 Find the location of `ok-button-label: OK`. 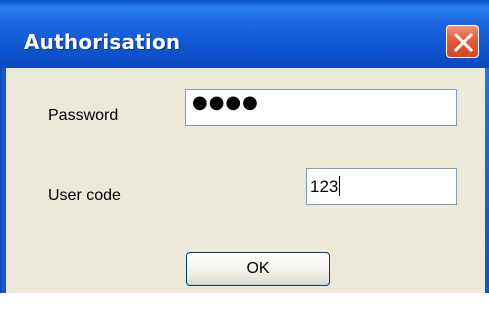

ok-button-label: OK is located at coordinates (258, 268).